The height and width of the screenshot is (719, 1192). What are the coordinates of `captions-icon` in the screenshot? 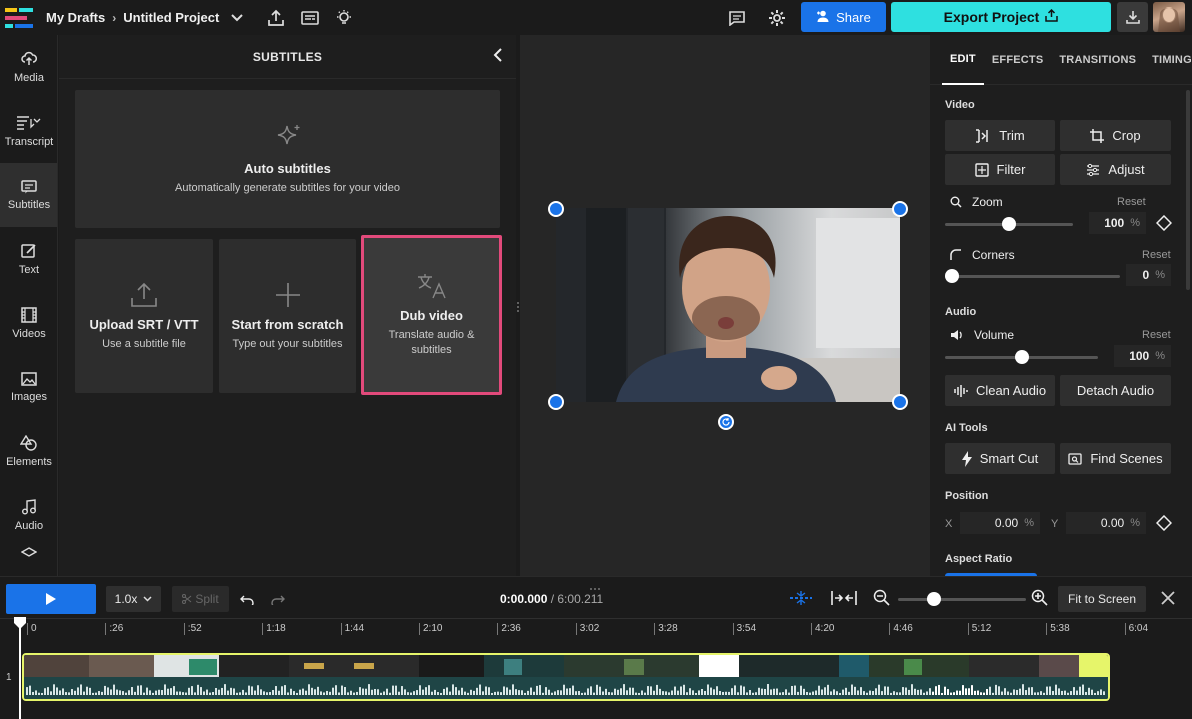 It's located at (310, 17).